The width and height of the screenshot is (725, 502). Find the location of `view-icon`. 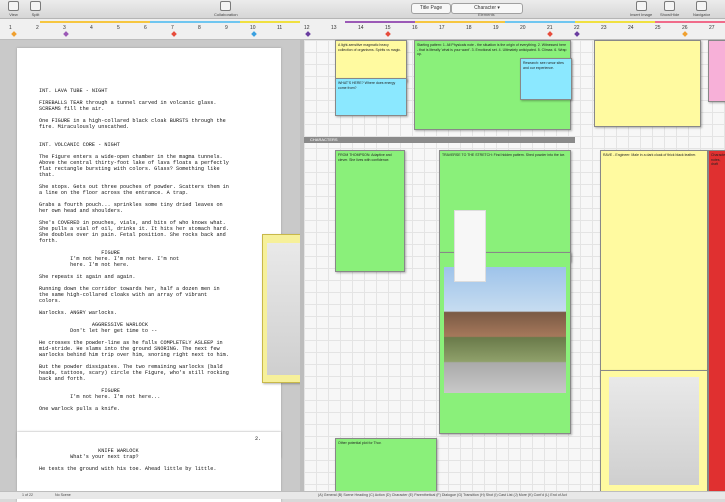

view-icon is located at coordinates (13, 6).